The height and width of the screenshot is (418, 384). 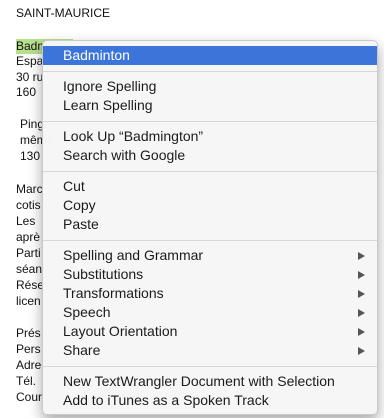 What do you see at coordinates (28, 301) in the screenshot?
I see `doc-line: licen` at bounding box center [28, 301].